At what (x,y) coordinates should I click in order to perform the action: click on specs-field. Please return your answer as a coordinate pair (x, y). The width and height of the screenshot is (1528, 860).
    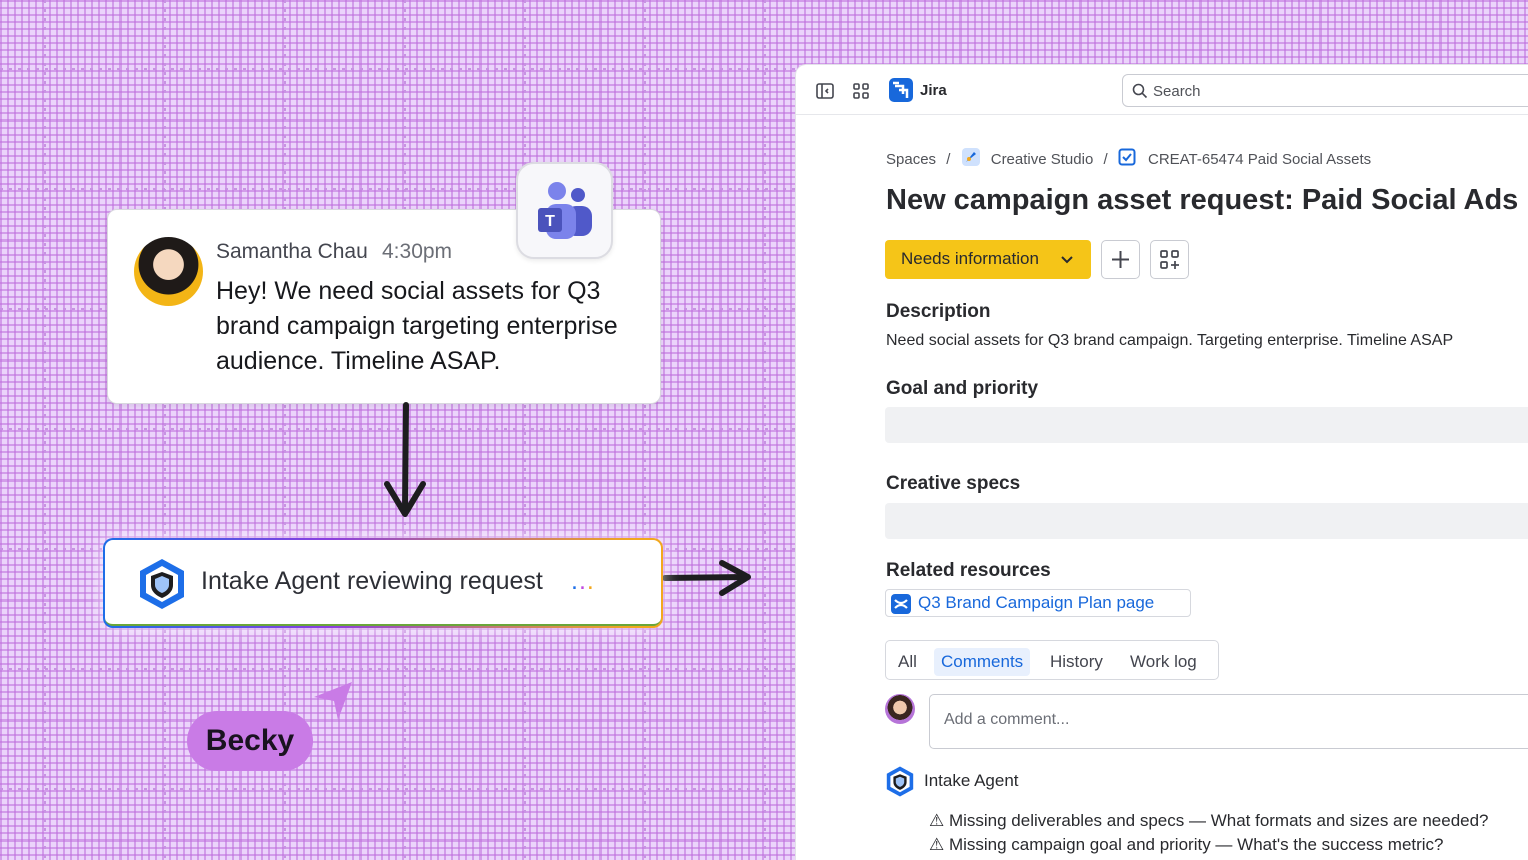
    Looking at the image, I should click on (1206, 521).